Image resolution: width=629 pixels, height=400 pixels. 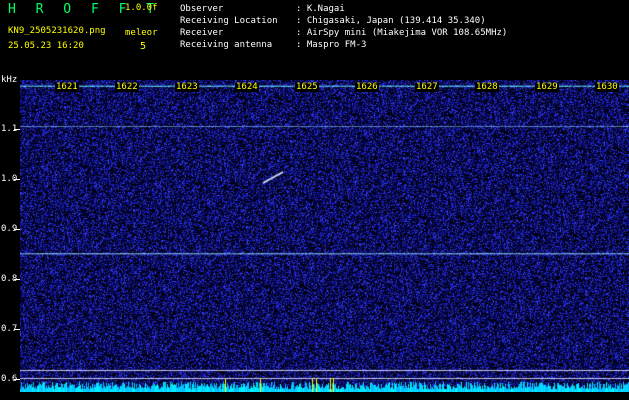 I want to click on minute-label: 1622, so click(x=127, y=87).